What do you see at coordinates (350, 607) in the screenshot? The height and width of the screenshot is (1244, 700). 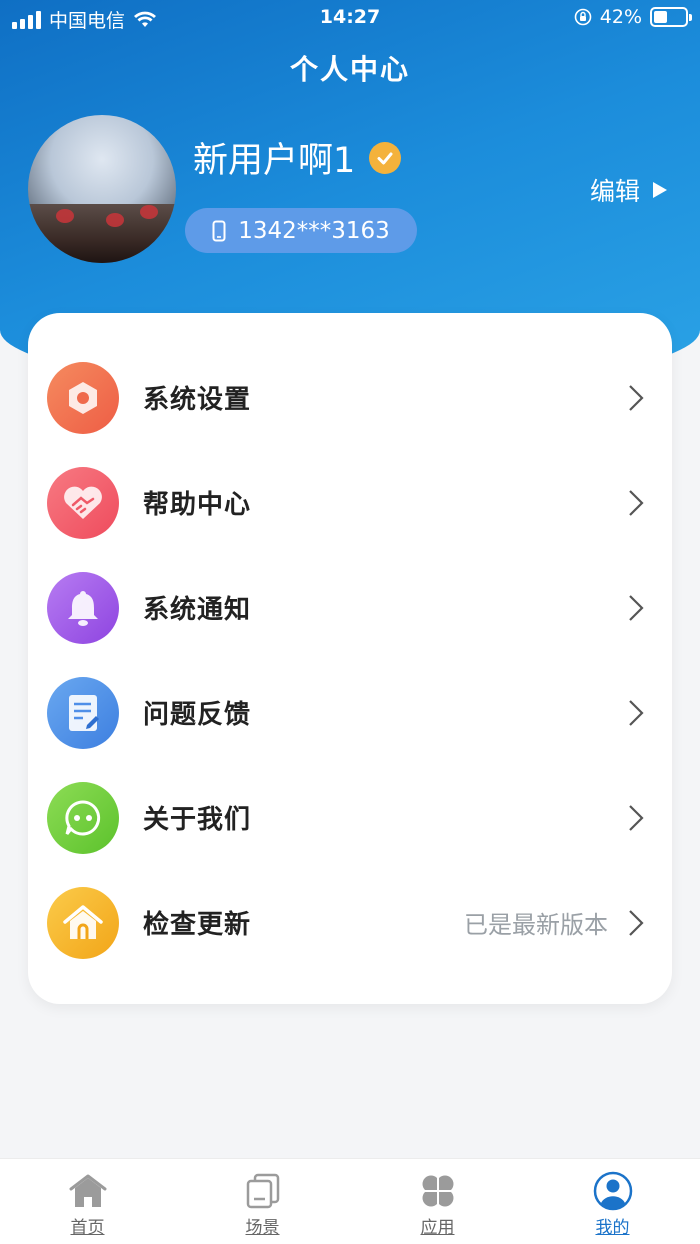 I see `menu-item-system-notifications: 系统通知` at bounding box center [350, 607].